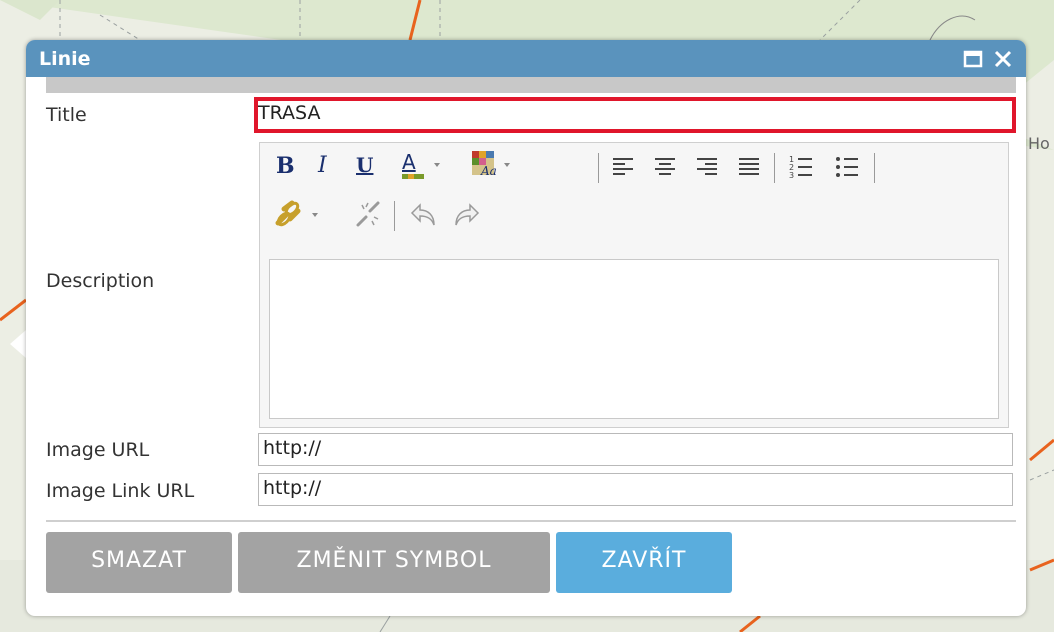  Describe the element at coordinates (498, 164) in the screenshot. I see `highlight-color-icon: Aa` at that location.